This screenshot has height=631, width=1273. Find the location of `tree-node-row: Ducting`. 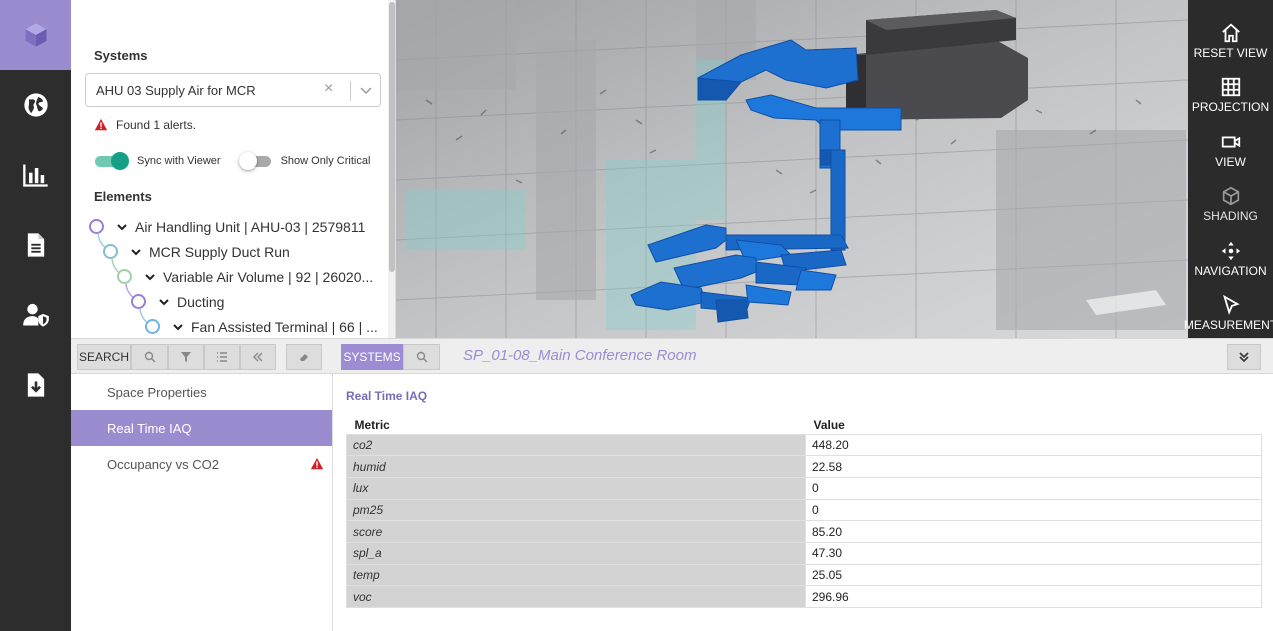

tree-node-row: Ducting is located at coordinates (177, 302).